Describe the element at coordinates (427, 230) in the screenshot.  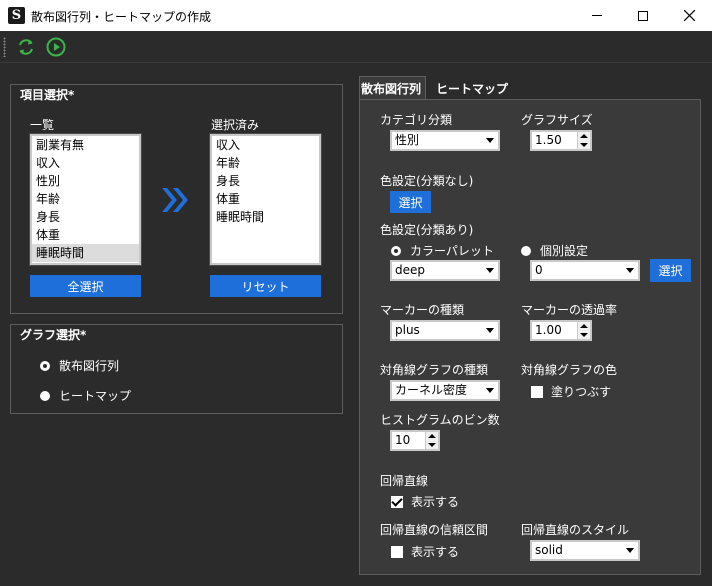
I see `color-cat-label: 色設定(分類あり)` at that location.